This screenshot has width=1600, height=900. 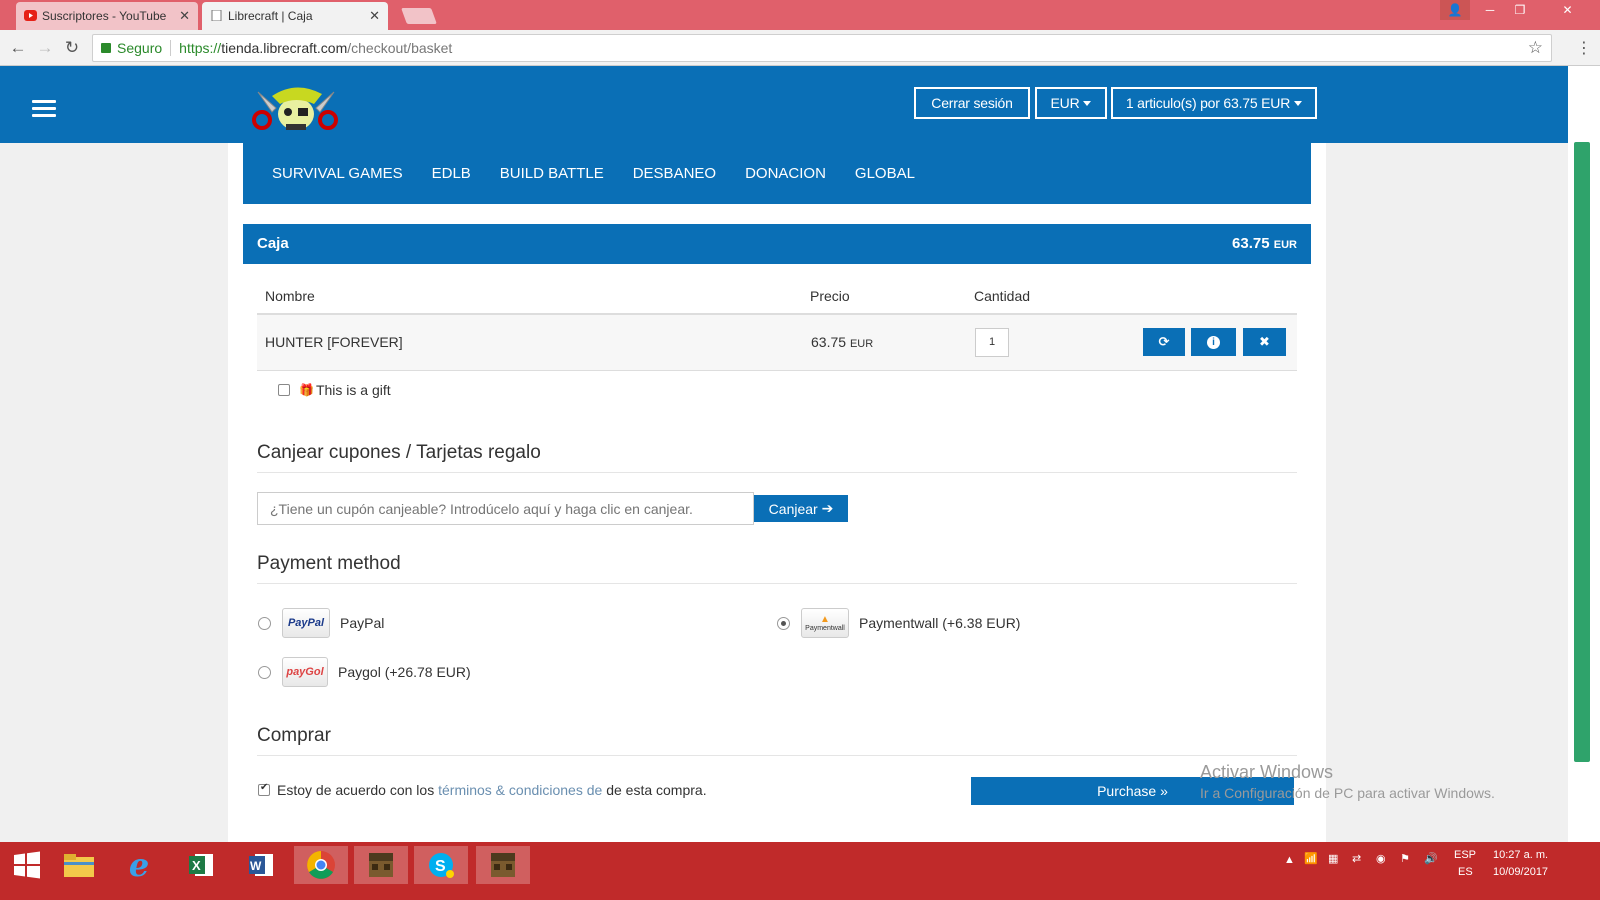 I want to click on language-code: ESP, so click(x=1465, y=855).